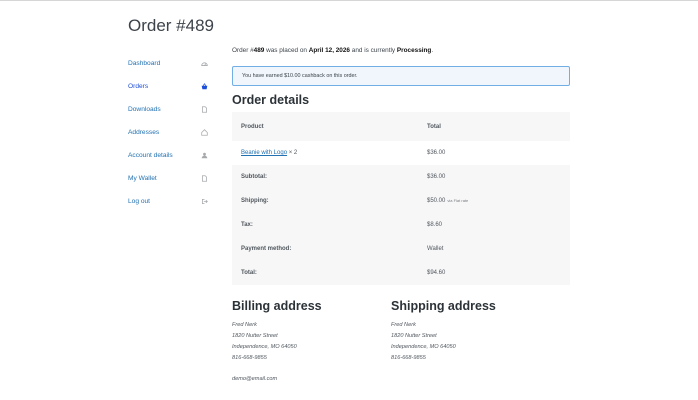 This screenshot has width=698, height=400. Describe the element at coordinates (144, 109) in the screenshot. I see `nav-item-label: Downloads` at that location.